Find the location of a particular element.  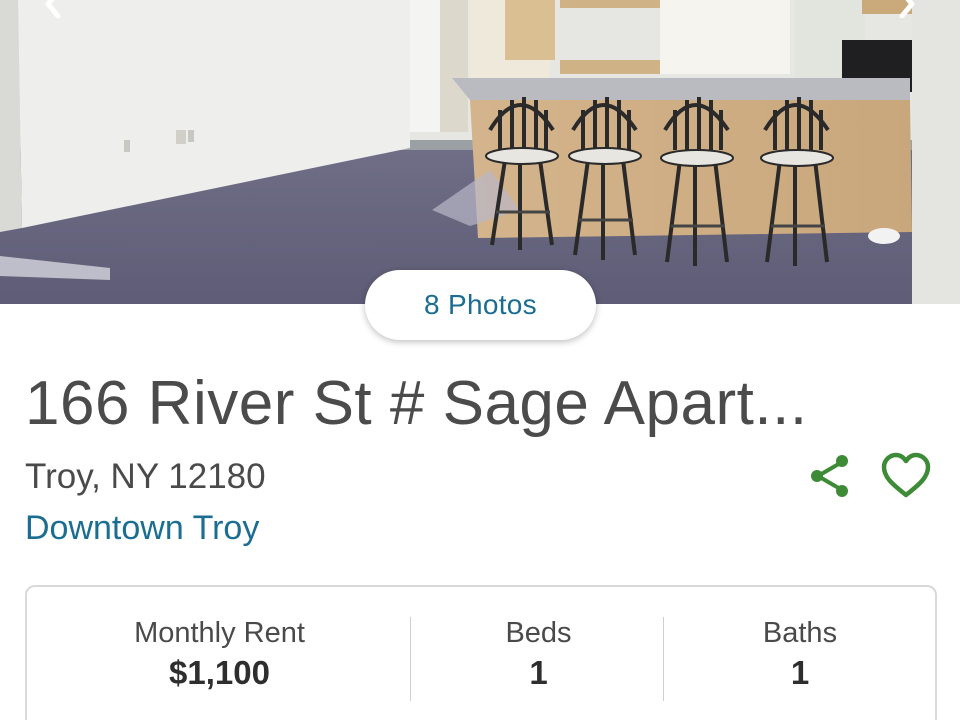

share-button is located at coordinates (830, 476).